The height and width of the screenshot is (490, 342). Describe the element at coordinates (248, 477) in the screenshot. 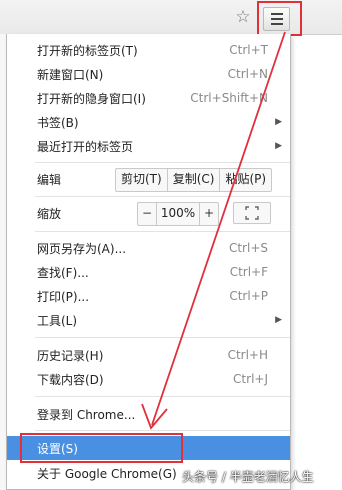

I see `watermark-text: 头条号 / 半壶老酒忆人生` at that location.